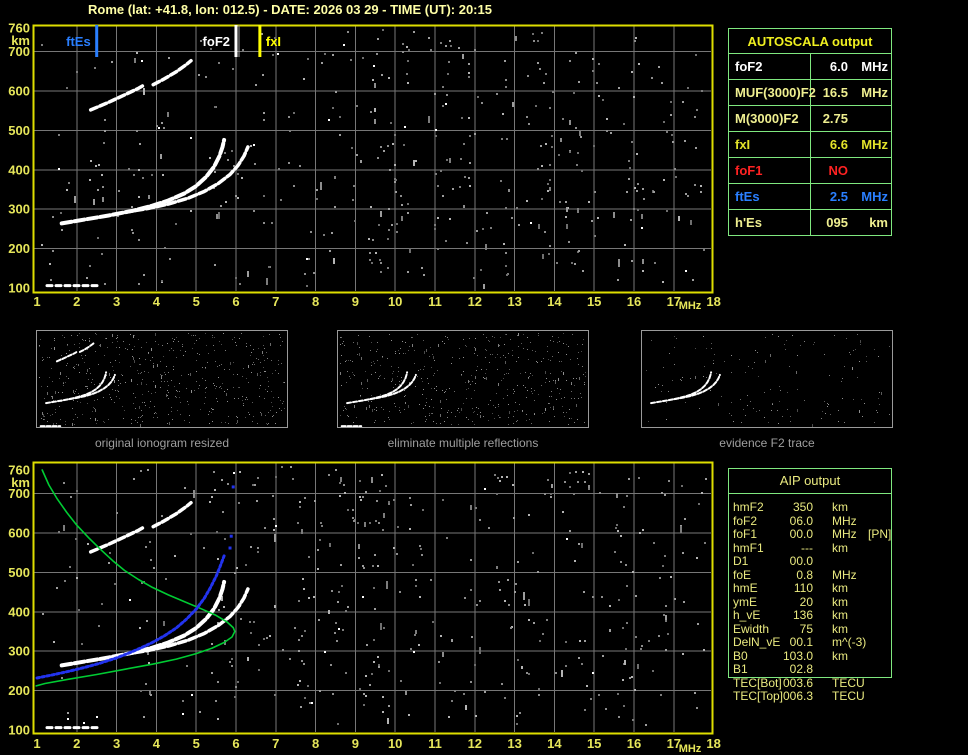 Image resolution: width=968 pixels, height=755 pixels. I want to click on parameter-label: foE, so click(742, 574).